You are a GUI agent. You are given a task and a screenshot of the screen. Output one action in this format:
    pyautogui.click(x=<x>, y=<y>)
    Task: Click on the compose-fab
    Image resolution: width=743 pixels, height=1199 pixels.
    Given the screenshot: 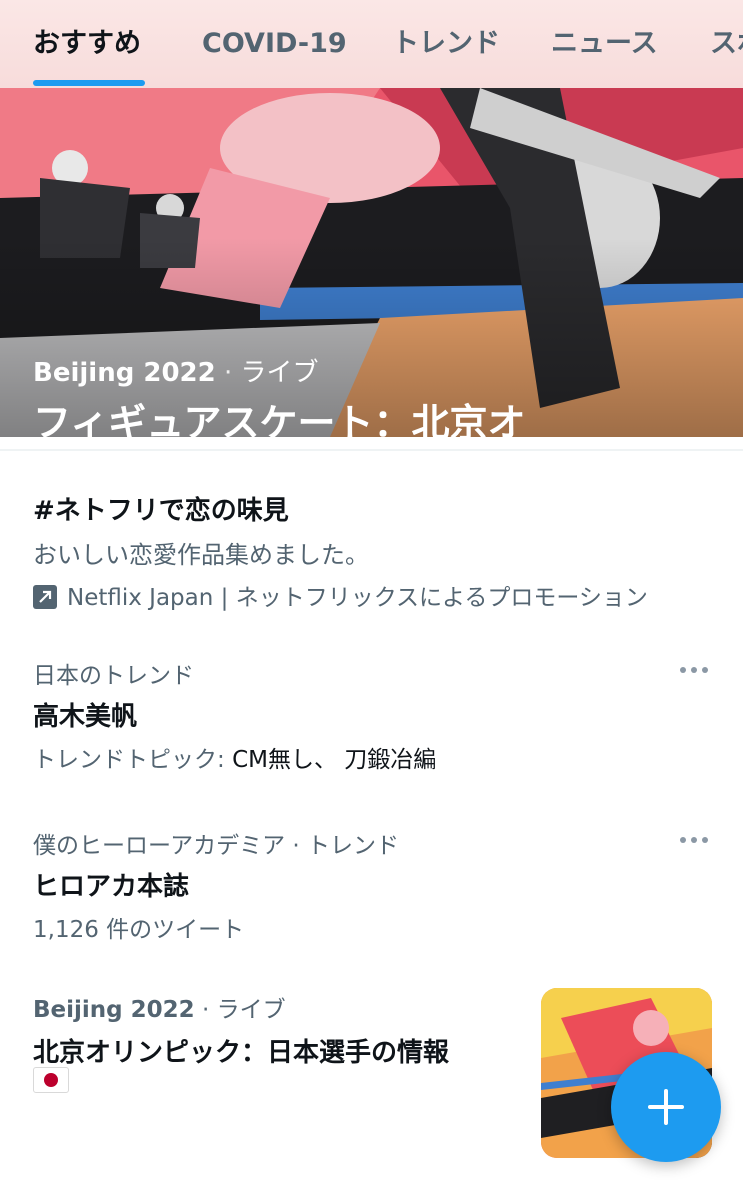 What is the action you would take?
    pyautogui.click(x=666, y=1107)
    